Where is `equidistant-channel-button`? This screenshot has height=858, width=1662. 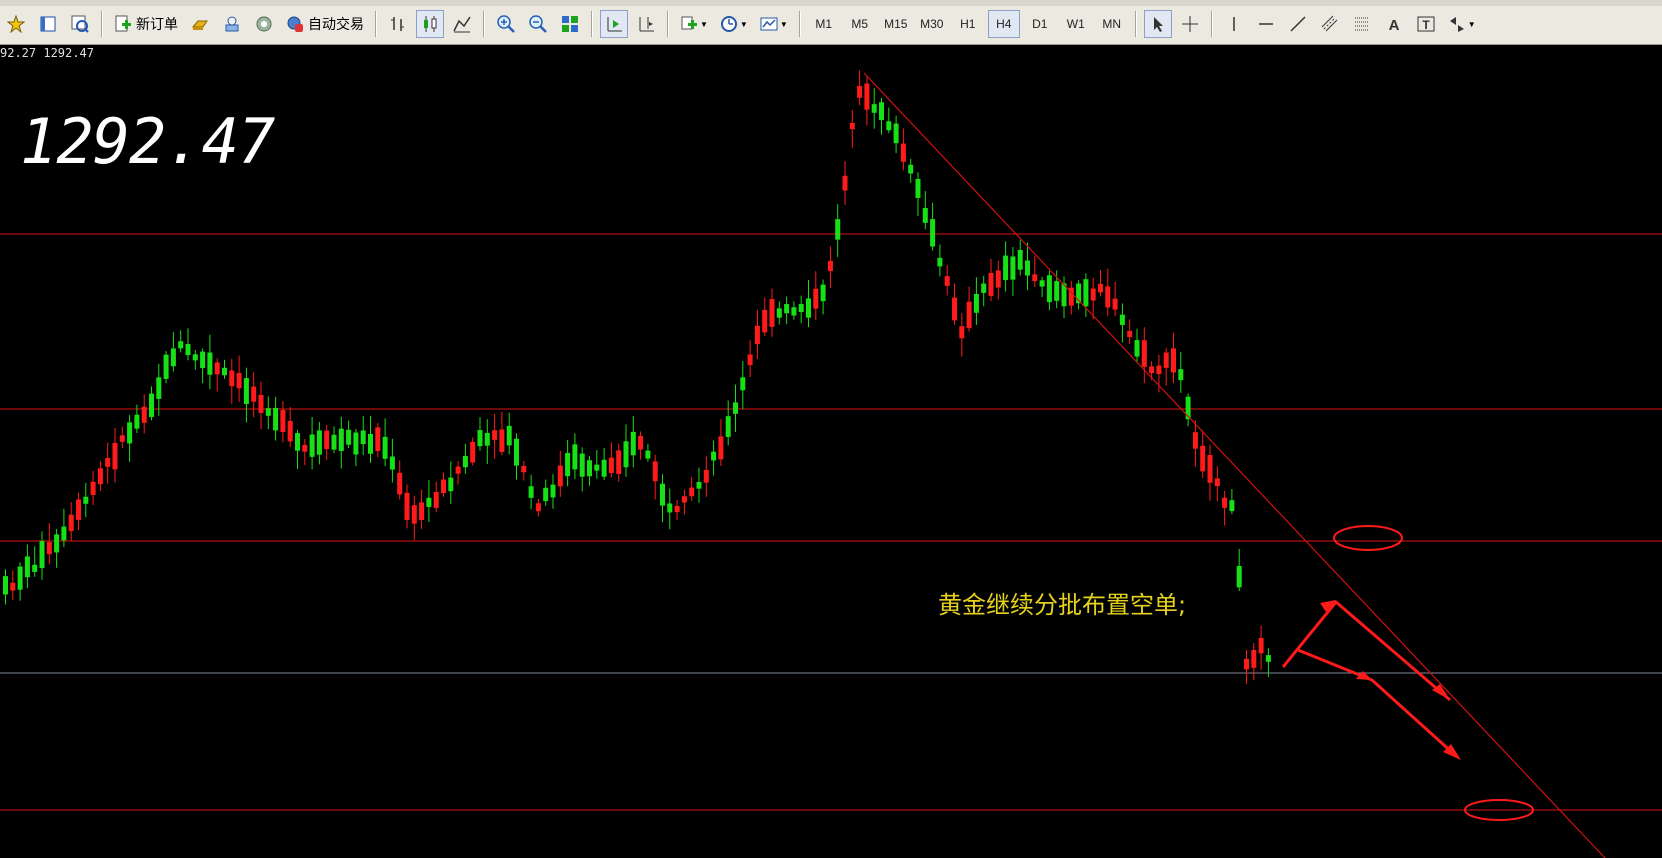 equidistant-channel-button is located at coordinates (1330, 24).